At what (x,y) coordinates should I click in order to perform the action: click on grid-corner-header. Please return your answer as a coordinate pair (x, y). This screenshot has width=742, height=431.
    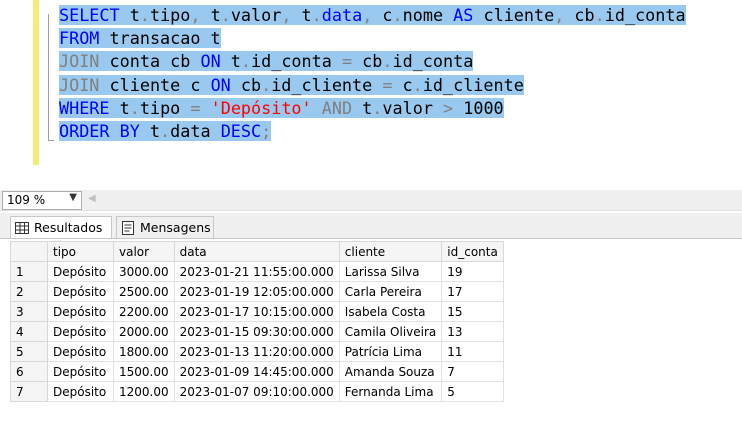
    Looking at the image, I should click on (29, 251).